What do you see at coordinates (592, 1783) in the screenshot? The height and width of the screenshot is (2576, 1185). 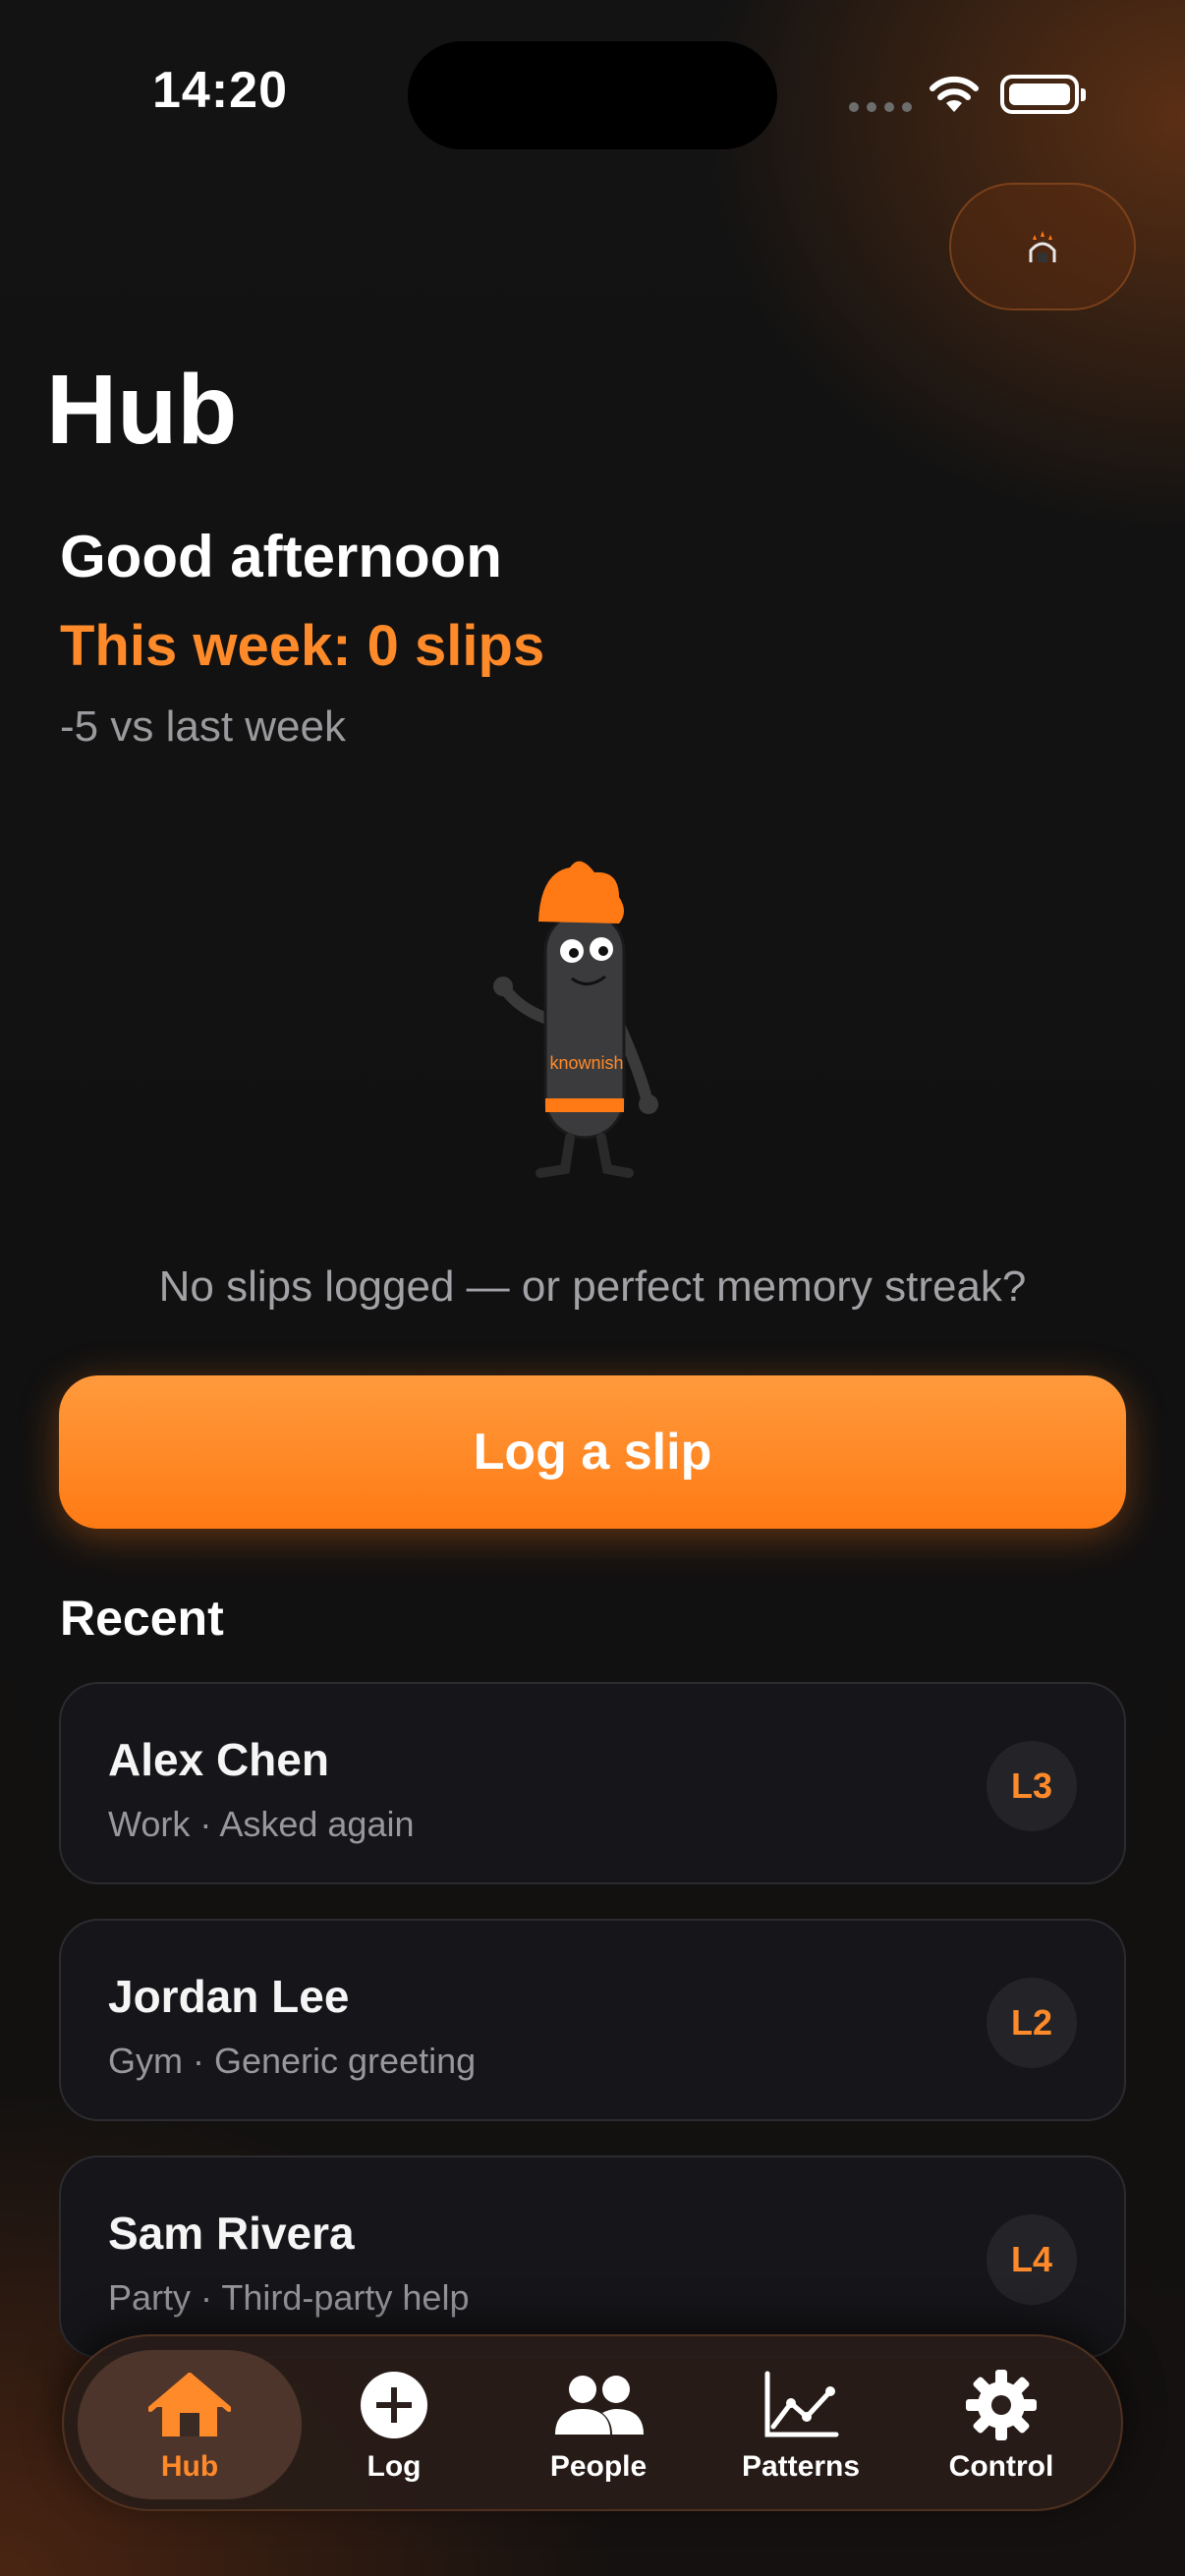 I see `recent-item: Alex Chen Work · Asked again L3` at bounding box center [592, 1783].